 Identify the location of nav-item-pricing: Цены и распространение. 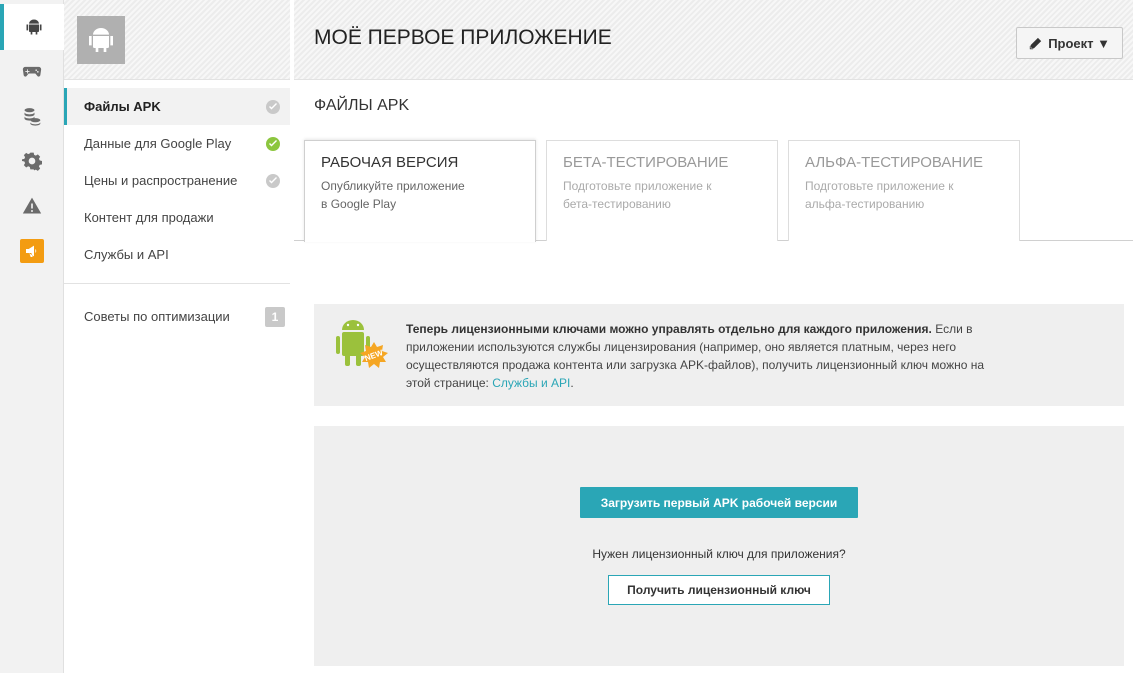
(177, 180).